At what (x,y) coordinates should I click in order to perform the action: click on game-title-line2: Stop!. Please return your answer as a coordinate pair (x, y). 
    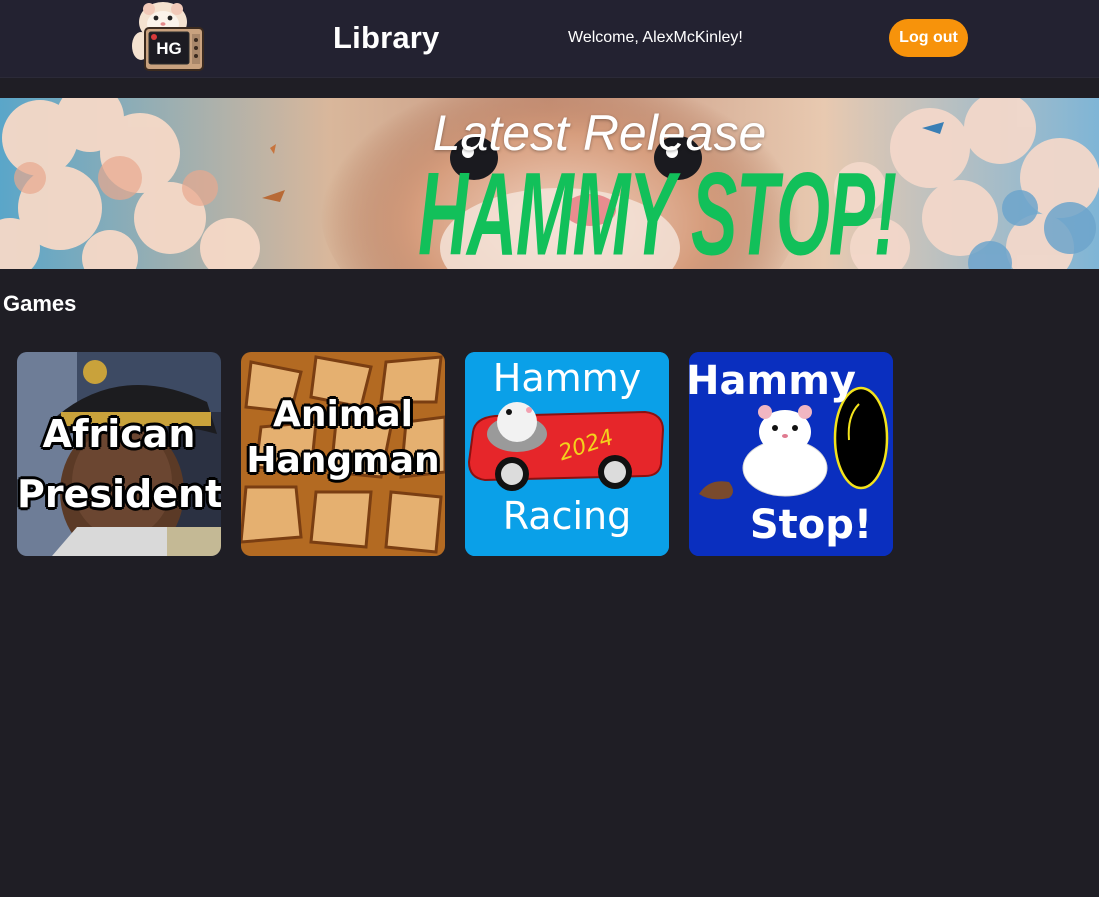
    Looking at the image, I should click on (811, 525).